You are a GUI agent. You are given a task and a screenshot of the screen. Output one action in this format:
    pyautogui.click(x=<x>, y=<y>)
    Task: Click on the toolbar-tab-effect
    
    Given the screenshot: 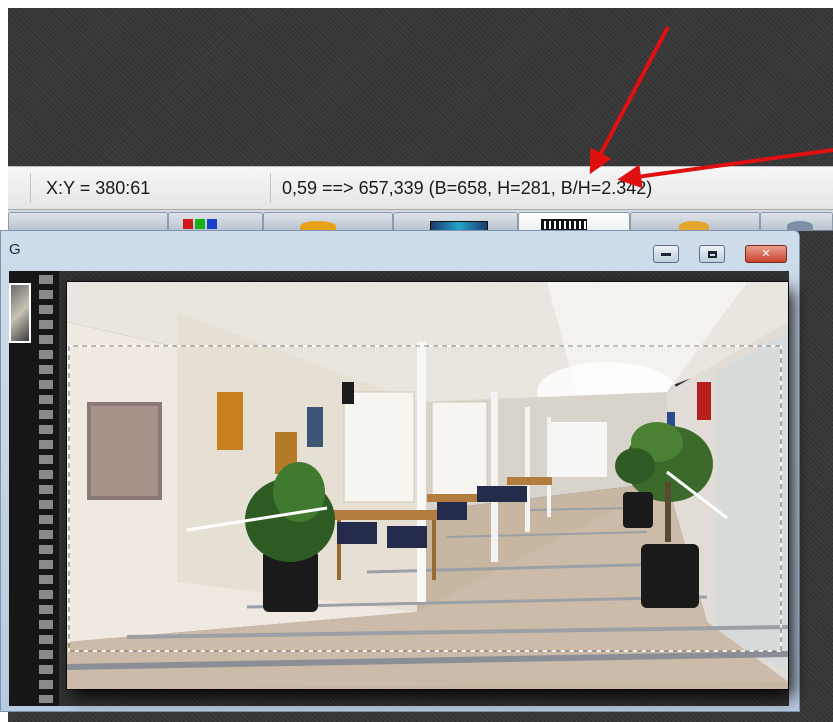 What is the action you would take?
    pyautogui.click(x=328, y=221)
    